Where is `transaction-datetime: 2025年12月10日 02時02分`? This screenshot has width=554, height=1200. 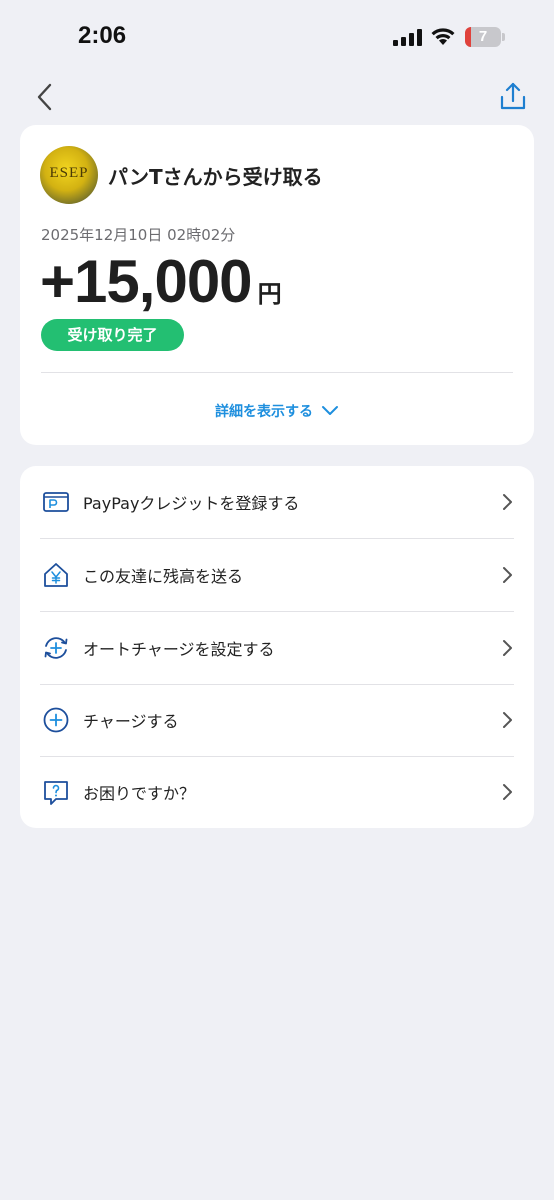
transaction-datetime: 2025年12月10日 02時02分 is located at coordinates (138, 235).